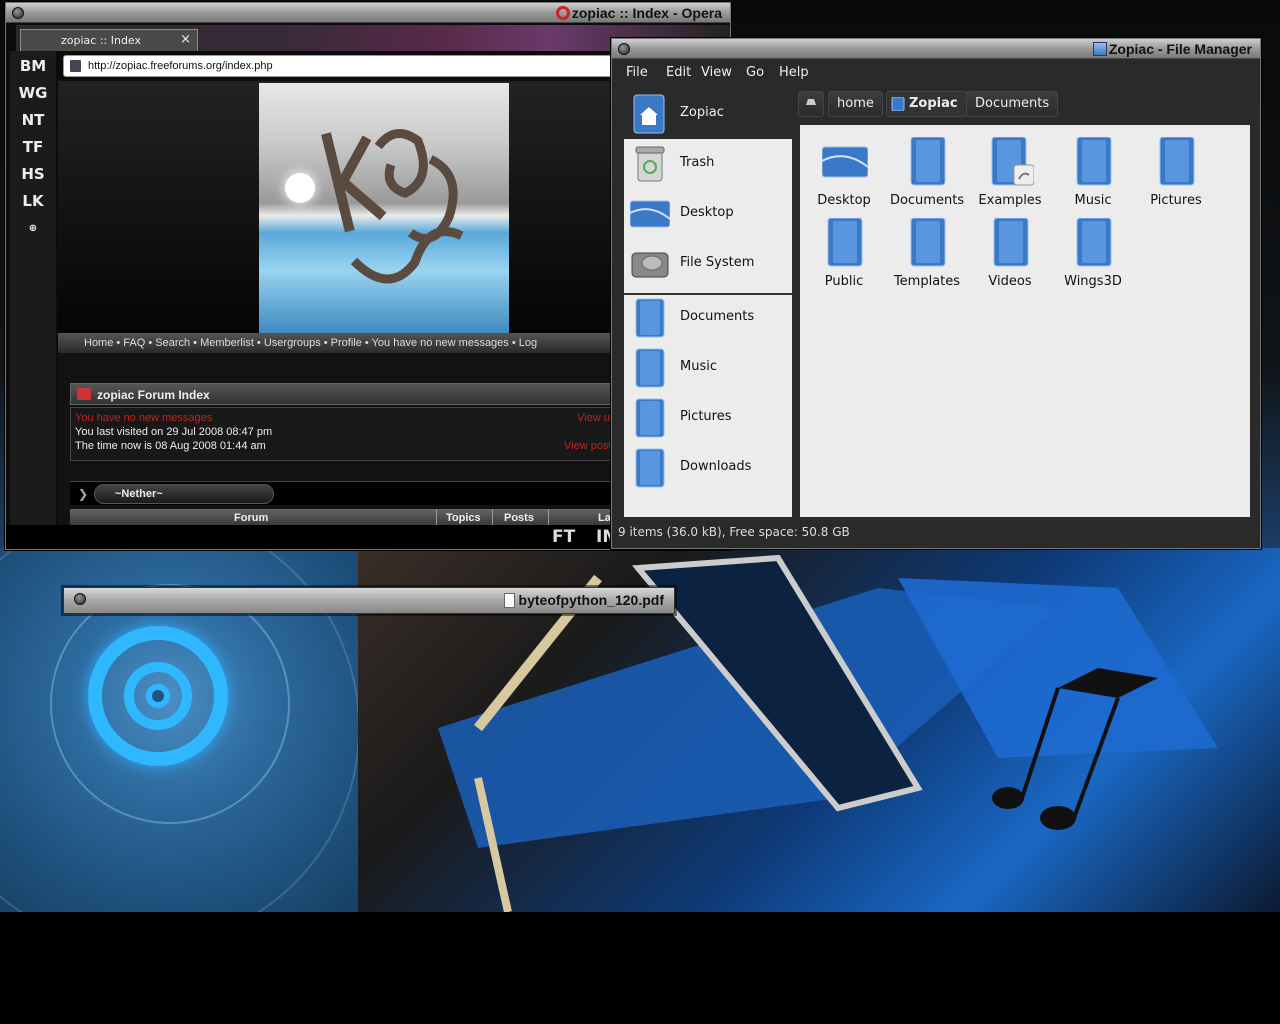 The height and width of the screenshot is (1024, 1280). I want to click on file-item-examples: Examples, so click(1010, 173).